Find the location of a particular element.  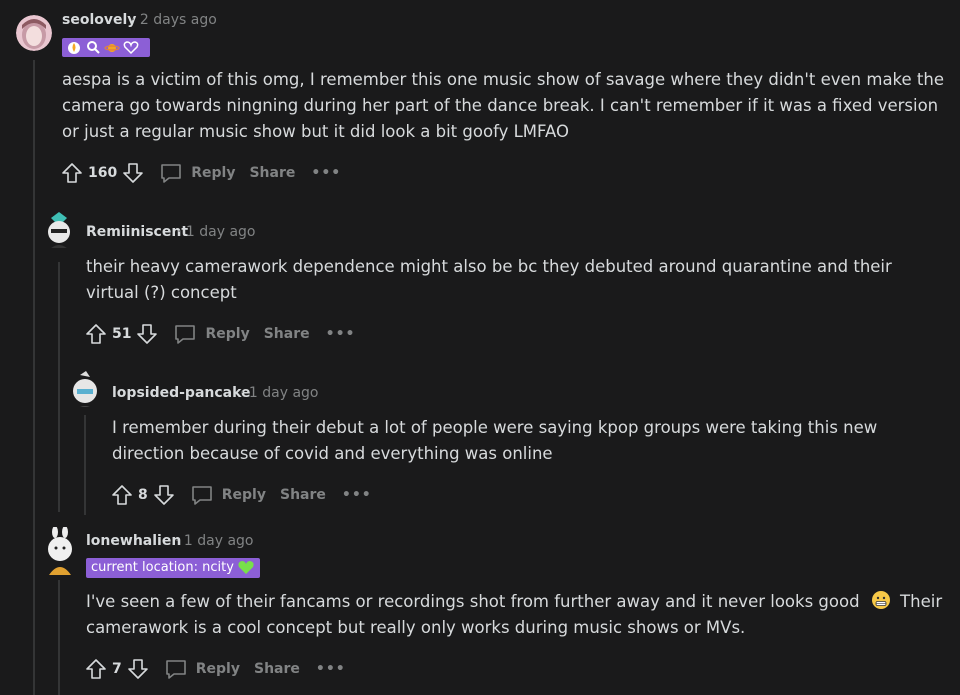

comment-actions: 51 Reply Share ••• is located at coordinates (219, 334).